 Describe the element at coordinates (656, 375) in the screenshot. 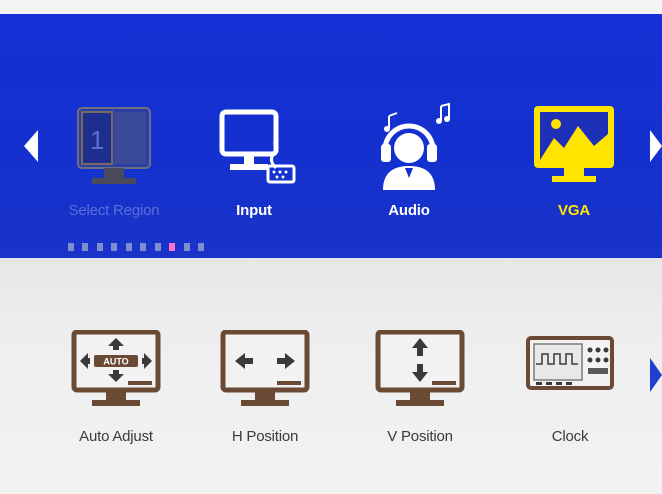

I see `submenu-next-arrow-icon` at that location.